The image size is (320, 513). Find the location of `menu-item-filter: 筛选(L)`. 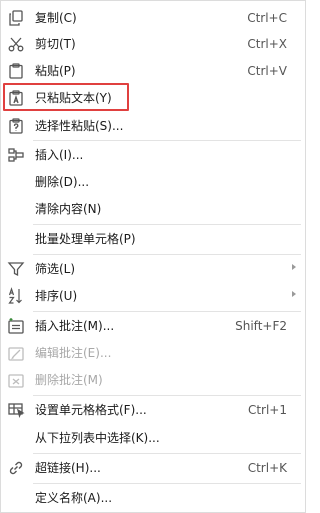

menu-item-filter: 筛选(L) is located at coordinates (153, 269).